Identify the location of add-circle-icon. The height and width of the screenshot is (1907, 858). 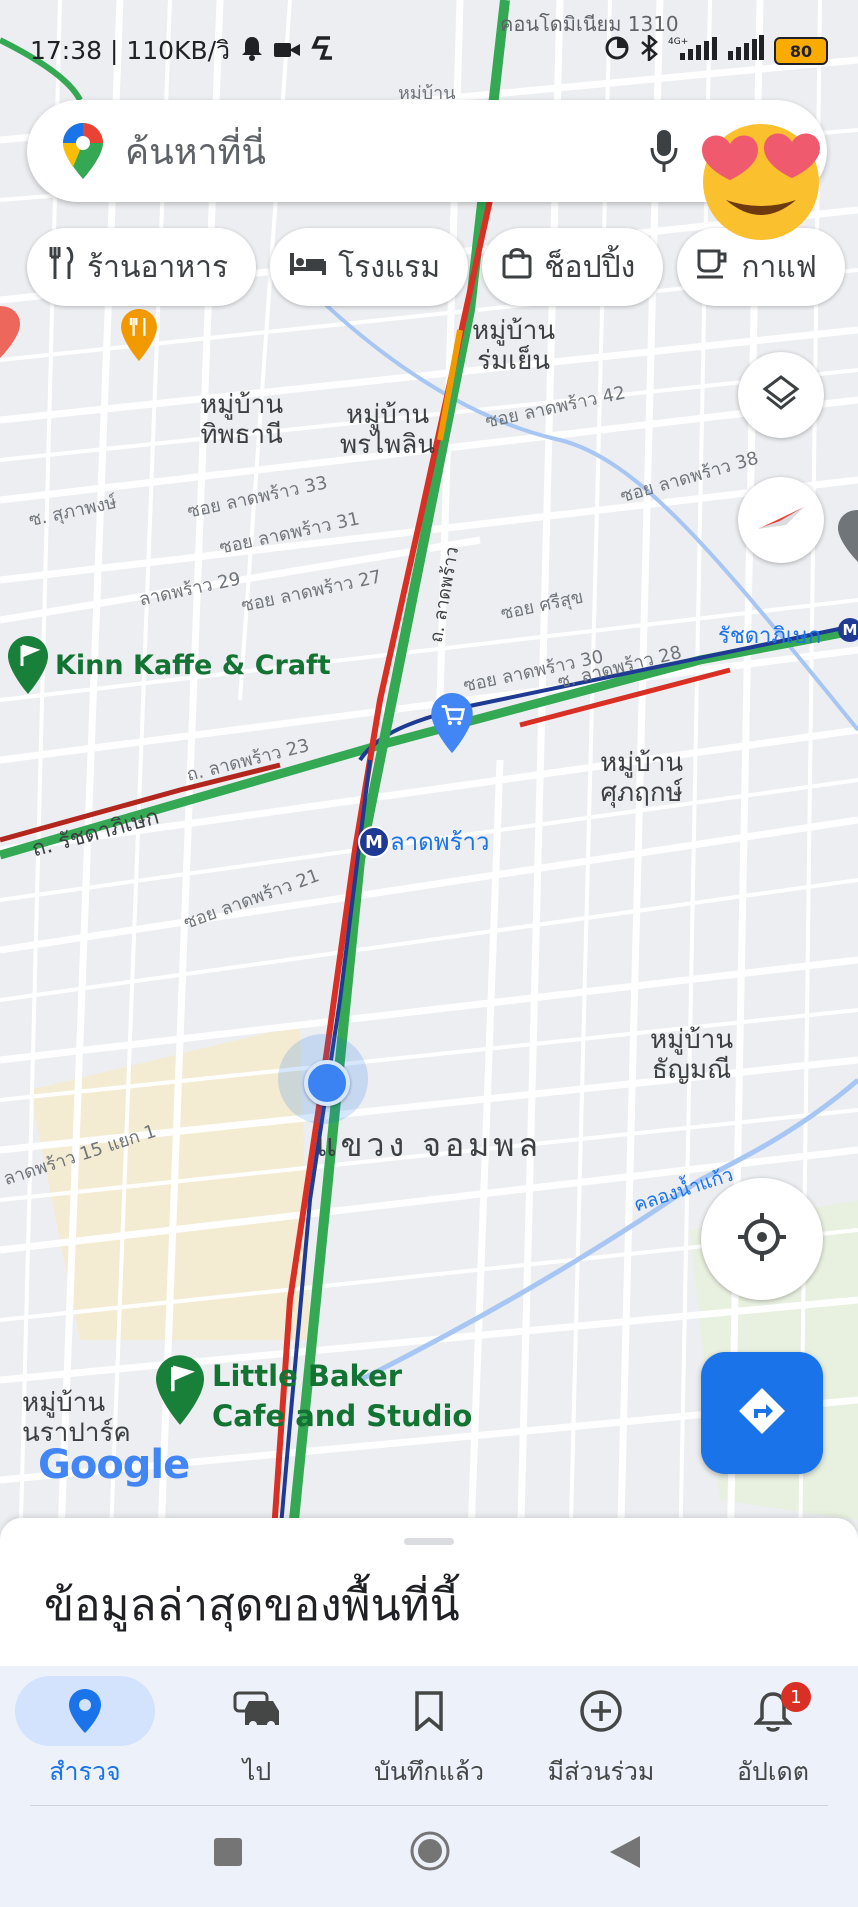
(601, 1711).